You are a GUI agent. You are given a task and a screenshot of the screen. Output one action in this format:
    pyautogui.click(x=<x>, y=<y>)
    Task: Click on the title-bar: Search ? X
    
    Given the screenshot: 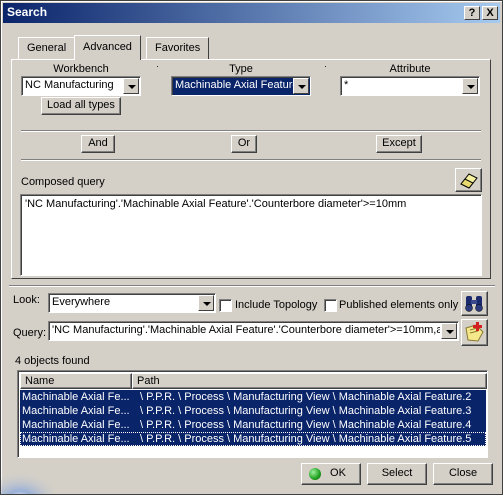 What is the action you would take?
    pyautogui.click(x=251, y=13)
    